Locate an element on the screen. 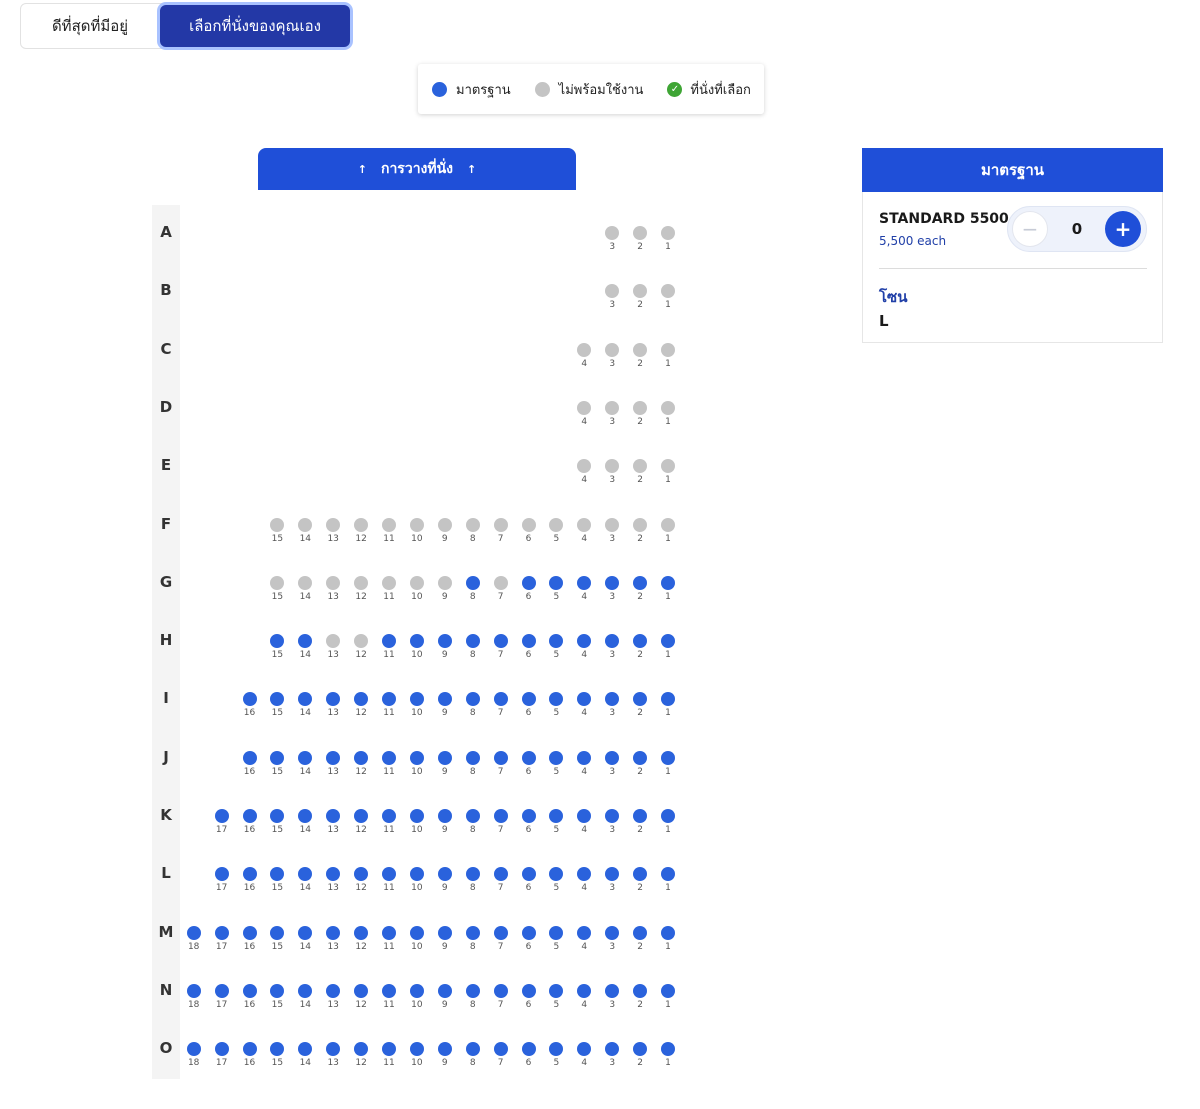 The height and width of the screenshot is (1109, 1200). increase-quantity-button: + is located at coordinates (1123, 229).